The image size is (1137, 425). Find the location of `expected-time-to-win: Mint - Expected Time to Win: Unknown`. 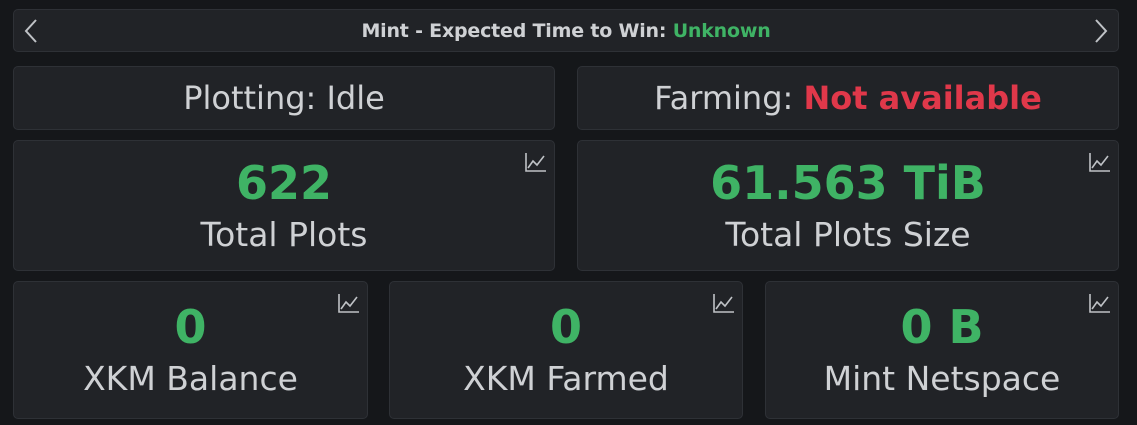

expected-time-to-win: Mint - Expected Time to Win: Unknown is located at coordinates (565, 31).